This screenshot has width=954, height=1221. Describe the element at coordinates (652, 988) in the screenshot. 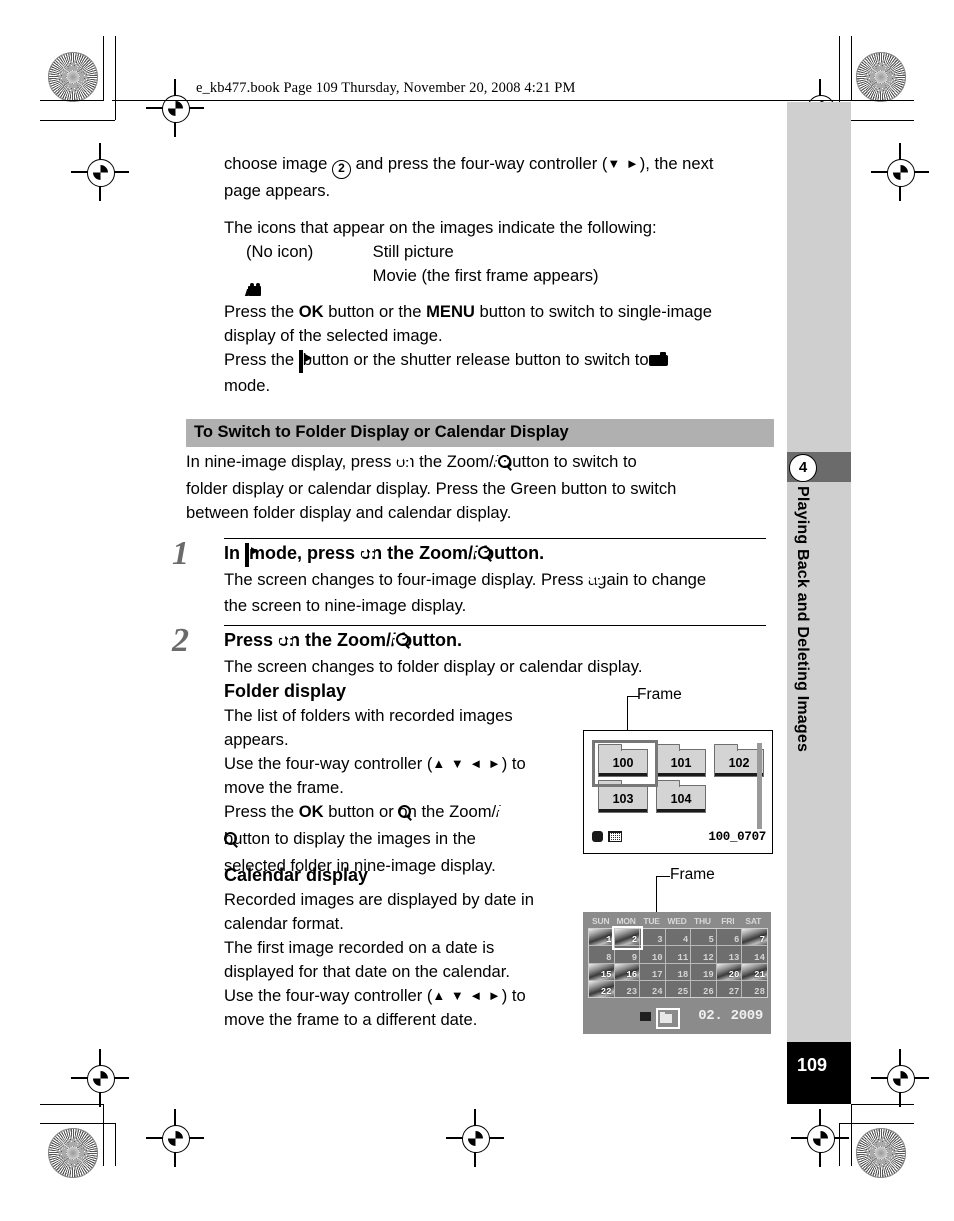

I see `calendar-day-24: 24` at that location.